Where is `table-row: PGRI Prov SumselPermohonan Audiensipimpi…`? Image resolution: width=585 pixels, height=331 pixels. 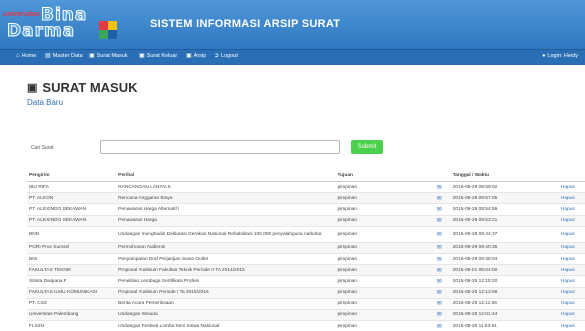 table-row: PGRI Prov SumselPermohonan Audiensipimpi… is located at coordinates (306, 247).